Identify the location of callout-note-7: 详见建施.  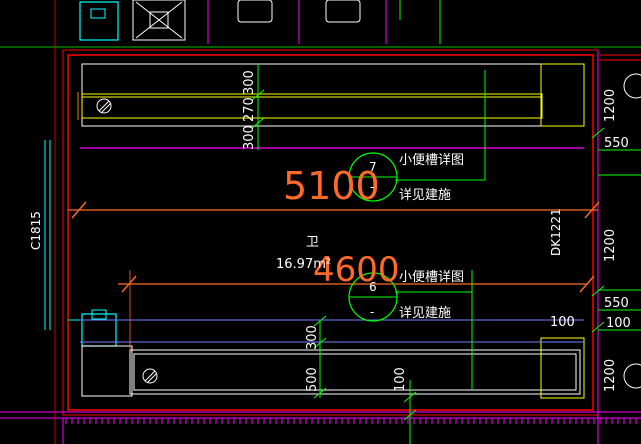
(425, 195).